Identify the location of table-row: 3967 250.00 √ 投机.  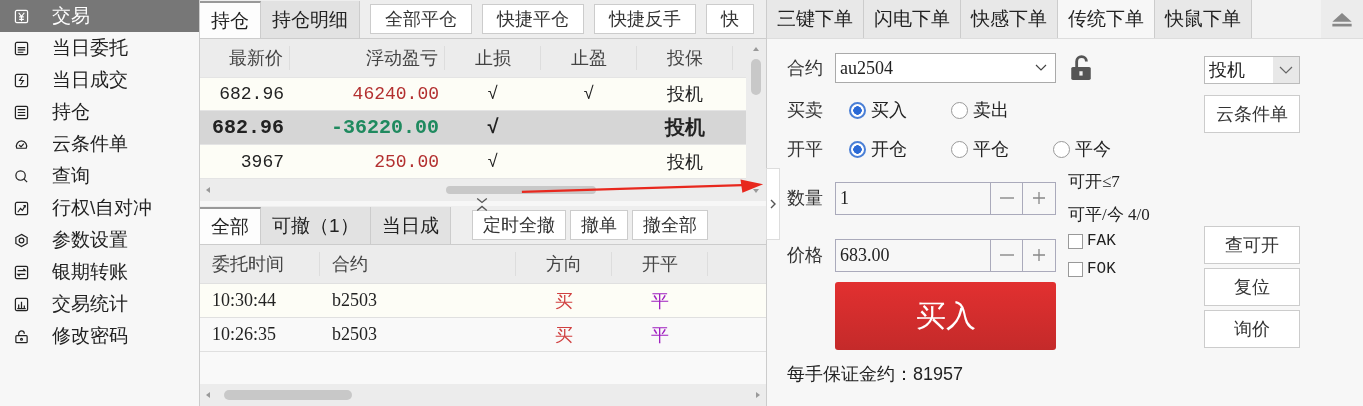
(473, 162).